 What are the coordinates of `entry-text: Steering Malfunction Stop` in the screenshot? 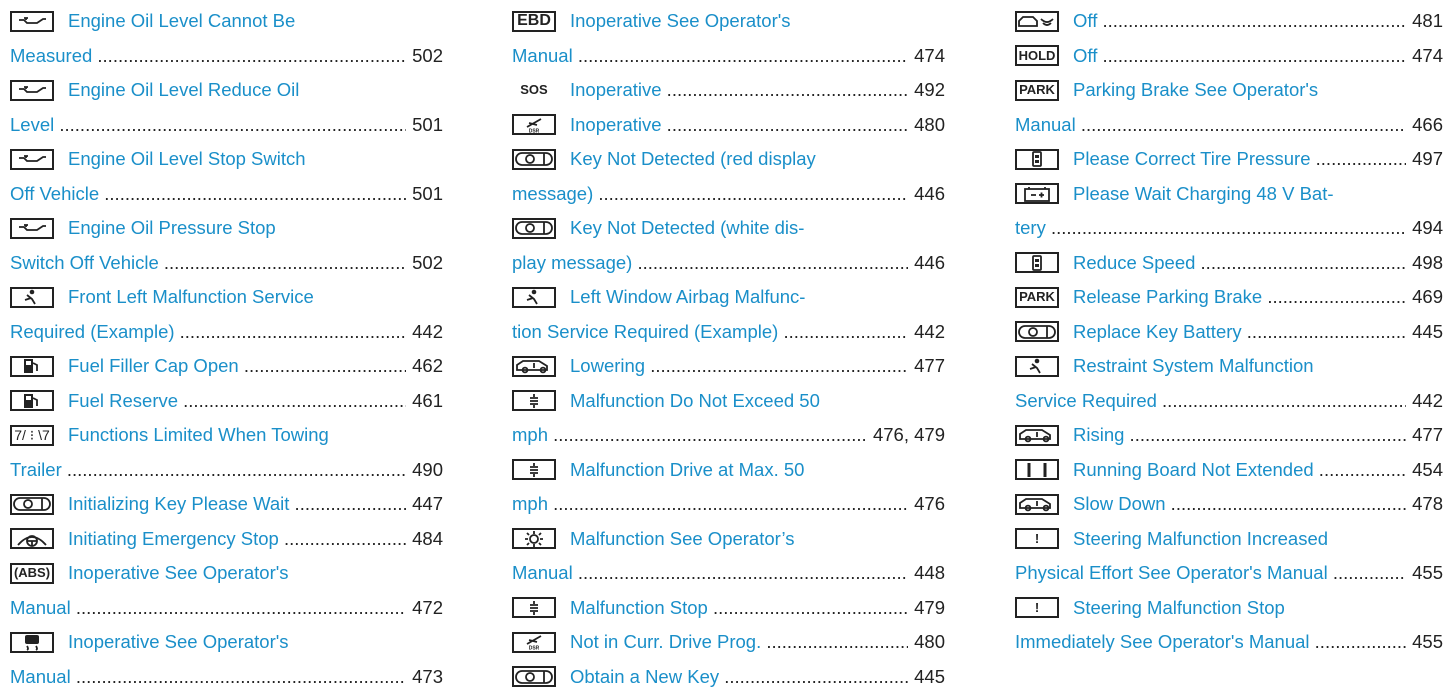 It's located at (1179, 608).